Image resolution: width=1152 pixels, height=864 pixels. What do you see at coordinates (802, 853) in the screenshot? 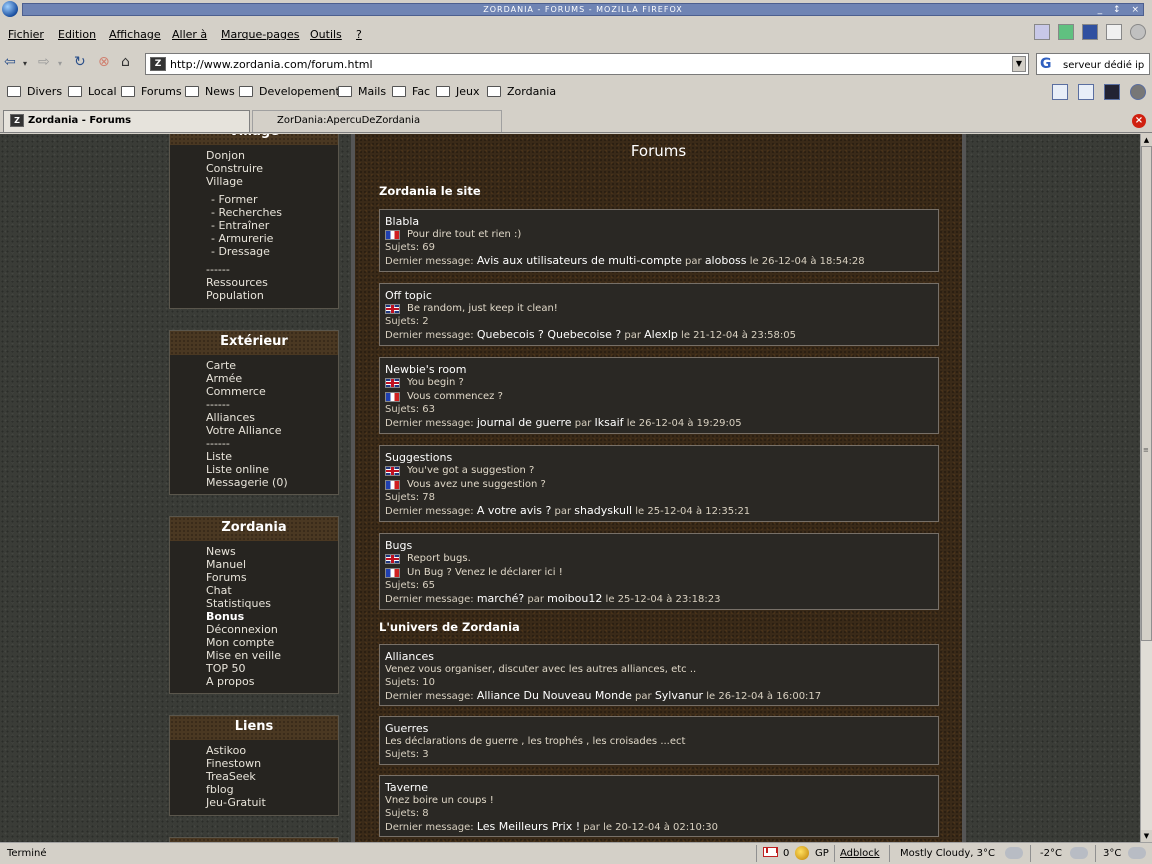
I see `gp-icon` at bounding box center [802, 853].